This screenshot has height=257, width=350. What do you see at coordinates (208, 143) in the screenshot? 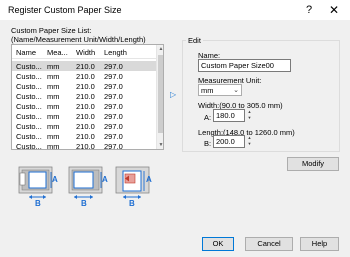
I see `length-b-label: B:` at bounding box center [208, 143].